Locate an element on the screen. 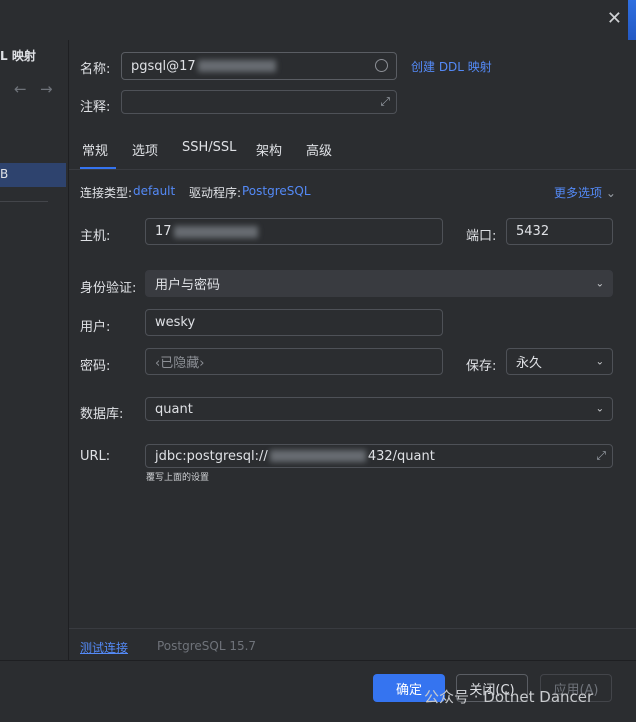  color-circle-icon is located at coordinates (381, 65).